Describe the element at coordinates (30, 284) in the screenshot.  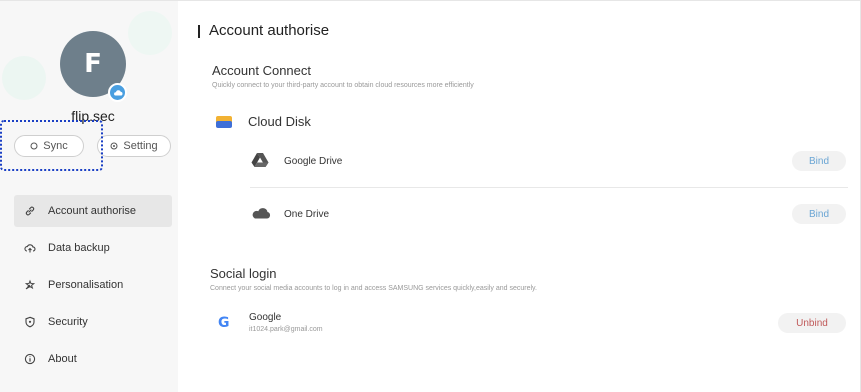
I see `personalisation-icon` at that location.